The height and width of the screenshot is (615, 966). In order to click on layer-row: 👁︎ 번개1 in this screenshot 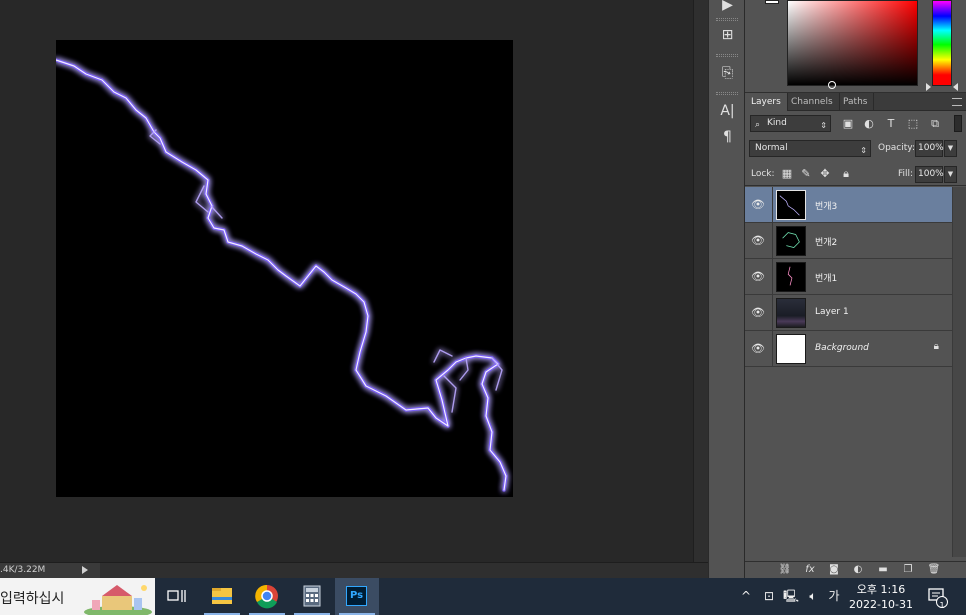, I will do `click(848, 277)`.